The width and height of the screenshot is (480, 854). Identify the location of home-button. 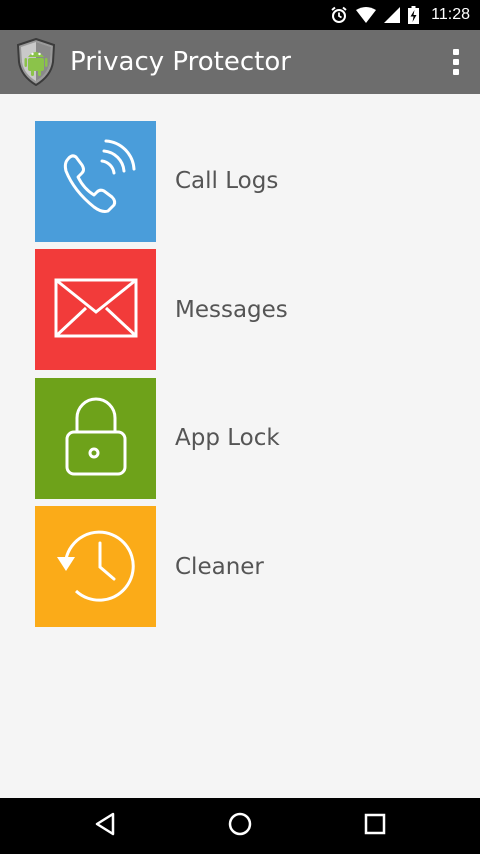
(240, 826).